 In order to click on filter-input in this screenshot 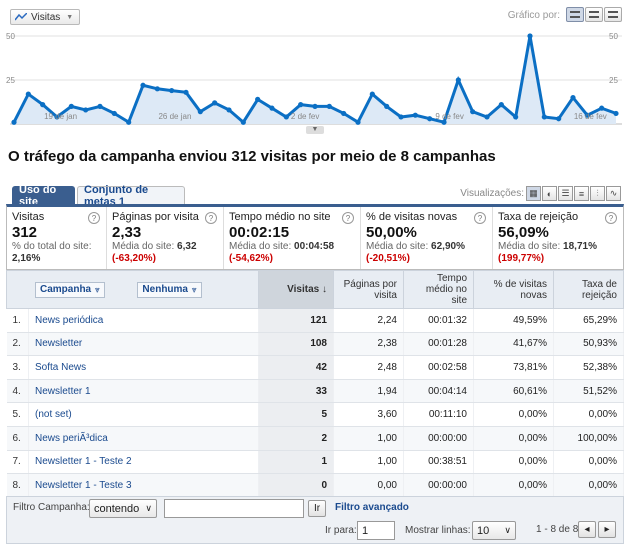, I will do `click(234, 508)`.